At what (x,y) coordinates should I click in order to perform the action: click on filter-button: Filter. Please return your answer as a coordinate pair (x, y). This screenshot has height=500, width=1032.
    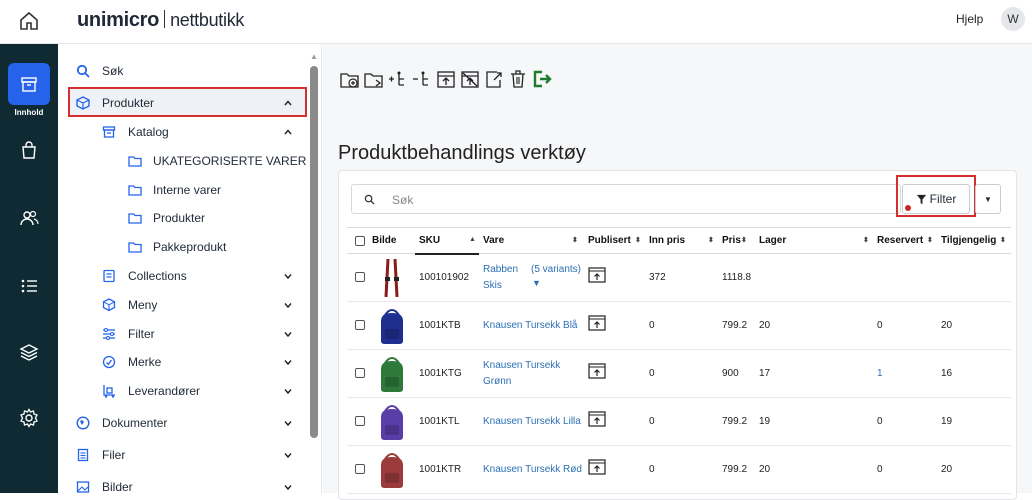
    Looking at the image, I should click on (936, 199).